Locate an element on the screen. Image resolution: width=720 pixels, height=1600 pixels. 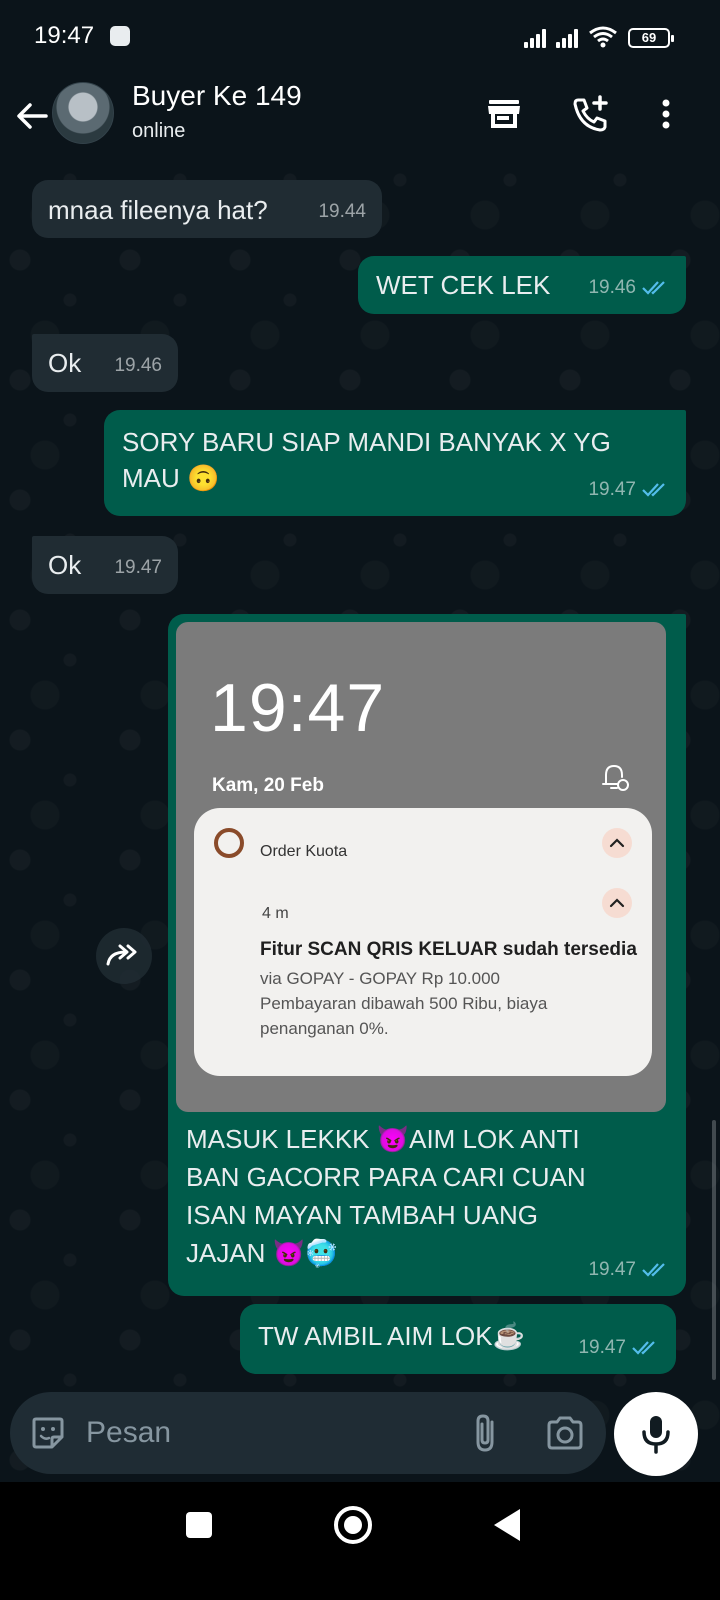
avatar is located at coordinates (83, 113).